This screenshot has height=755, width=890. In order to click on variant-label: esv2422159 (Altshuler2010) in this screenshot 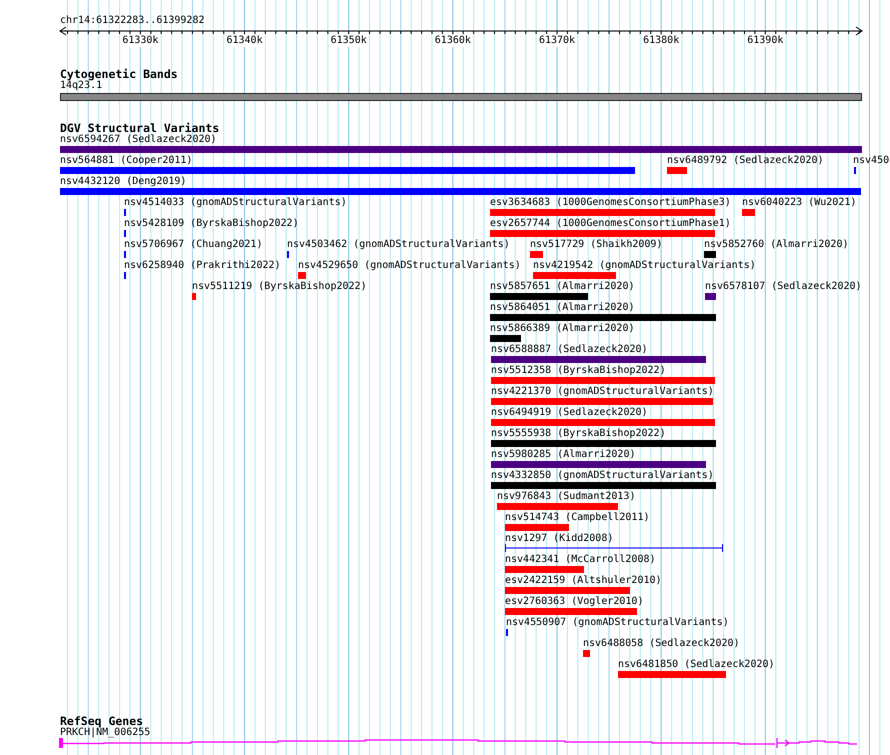, I will do `click(583, 581)`.